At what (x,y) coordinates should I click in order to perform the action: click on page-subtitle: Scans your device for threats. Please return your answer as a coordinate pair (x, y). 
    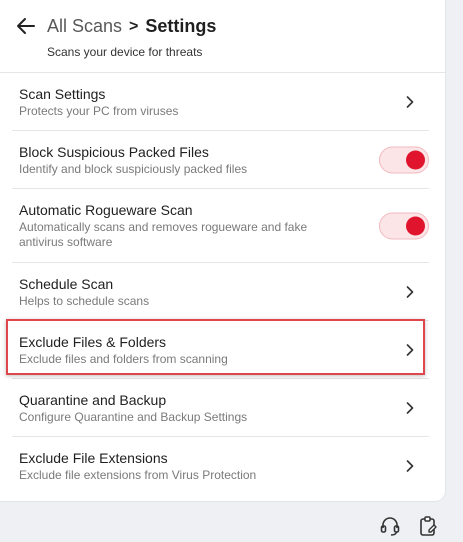
    Looking at the image, I should click on (125, 52).